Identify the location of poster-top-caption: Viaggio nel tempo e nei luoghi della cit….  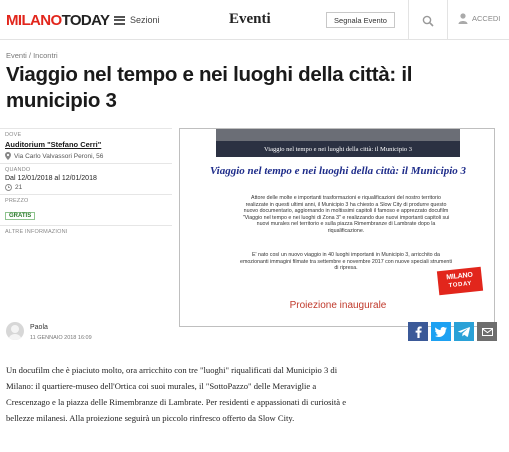
(338, 149).